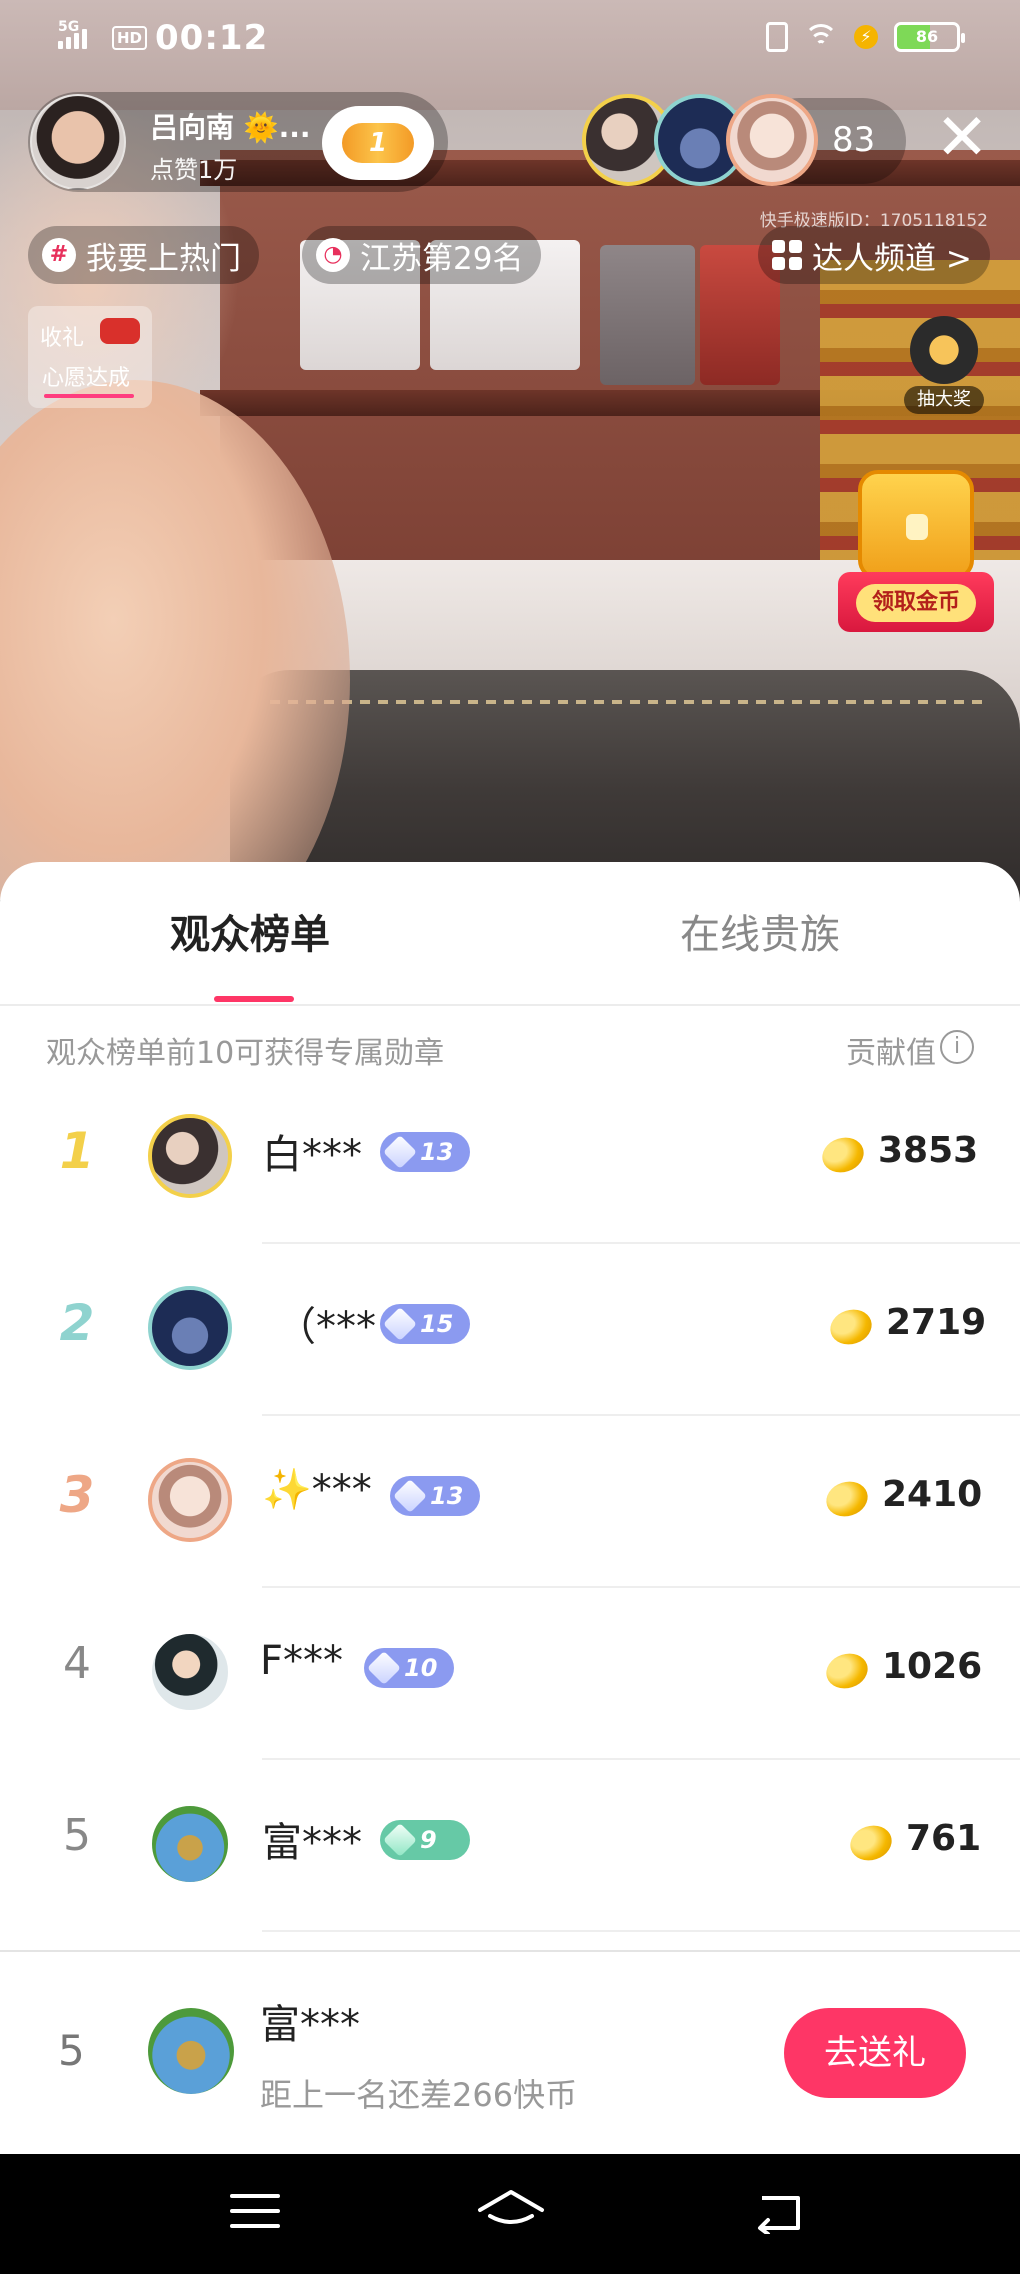 The image size is (1020, 2274). Describe the element at coordinates (333, 255) in the screenshot. I see `clock-icon: ◔` at that location.